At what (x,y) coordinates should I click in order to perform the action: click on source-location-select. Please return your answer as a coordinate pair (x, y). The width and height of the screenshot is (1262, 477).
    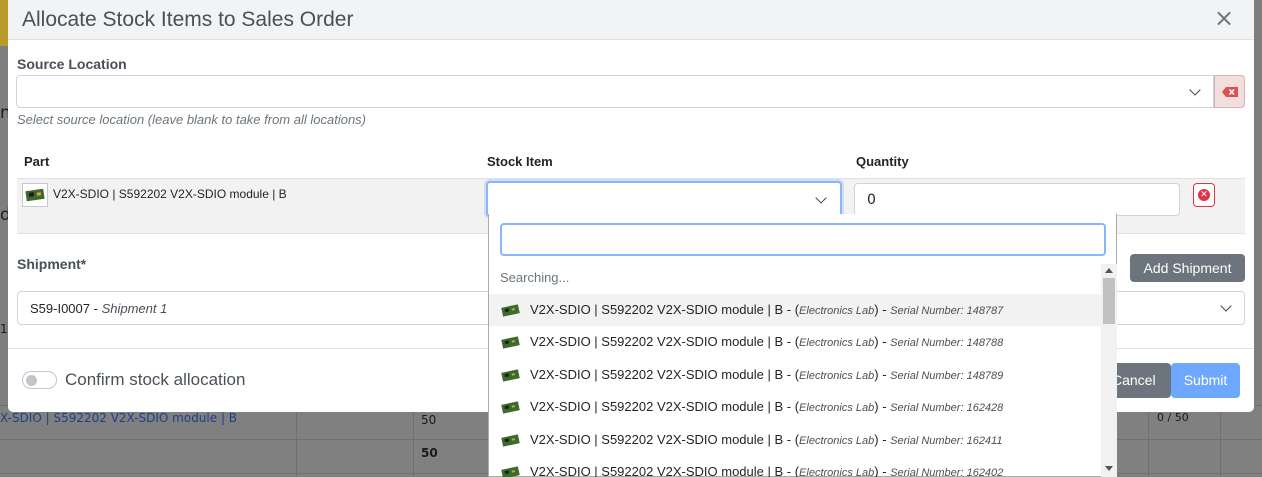
    Looking at the image, I should click on (615, 91).